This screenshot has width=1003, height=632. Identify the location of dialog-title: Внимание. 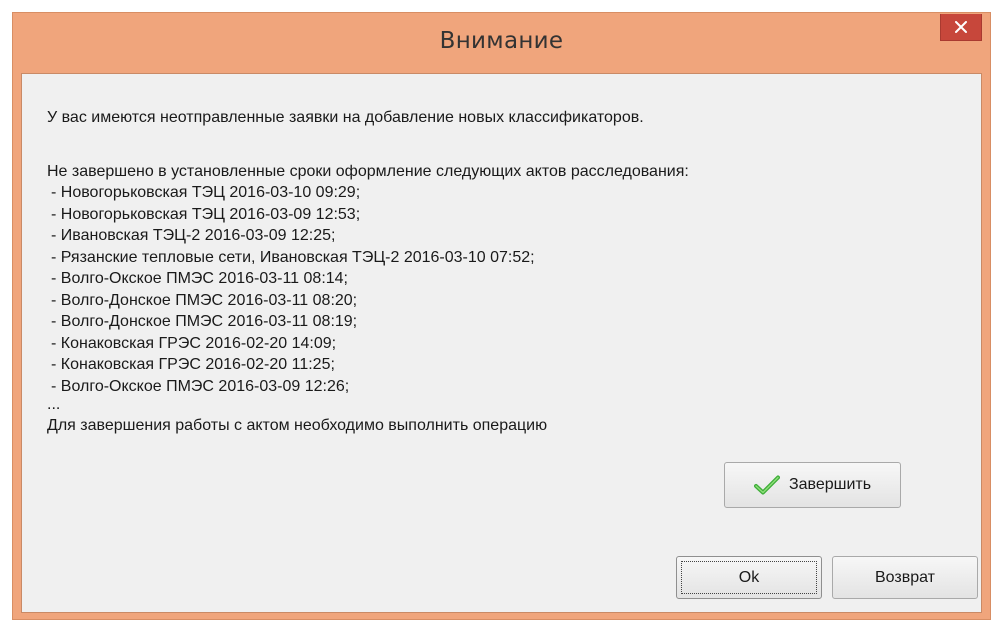
(501, 41).